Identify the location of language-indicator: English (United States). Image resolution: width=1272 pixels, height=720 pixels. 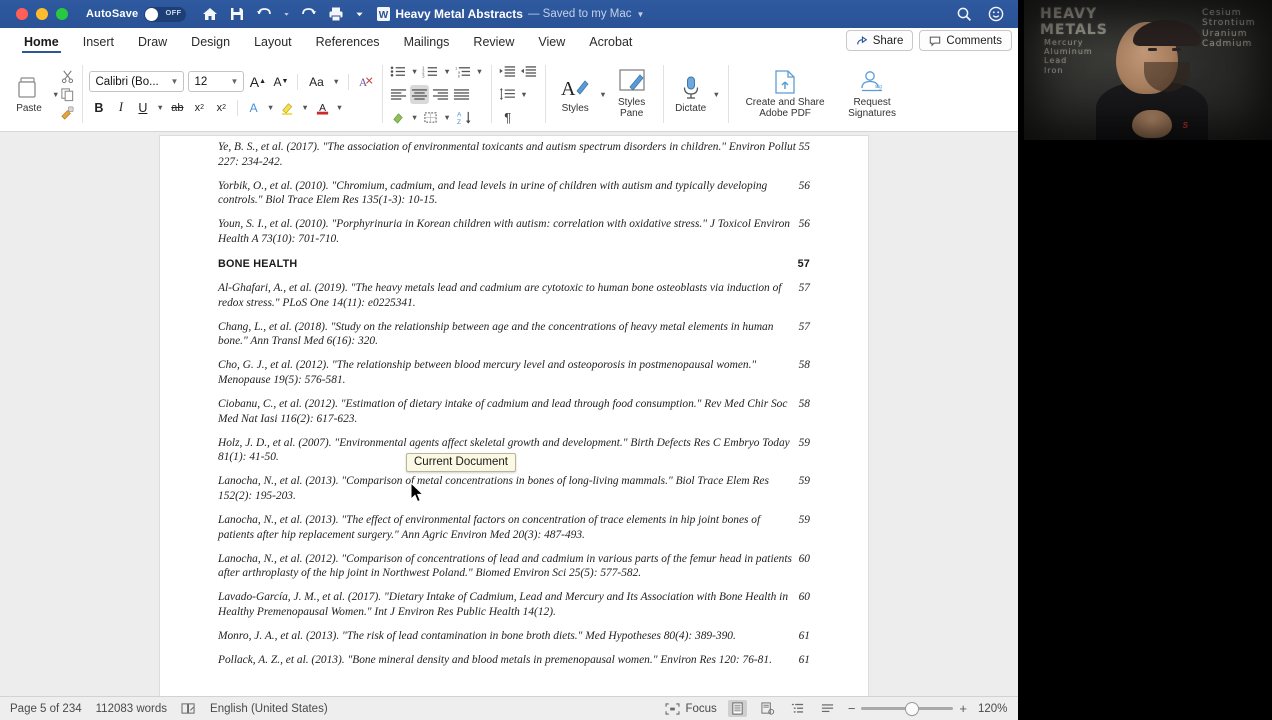
(269, 709).